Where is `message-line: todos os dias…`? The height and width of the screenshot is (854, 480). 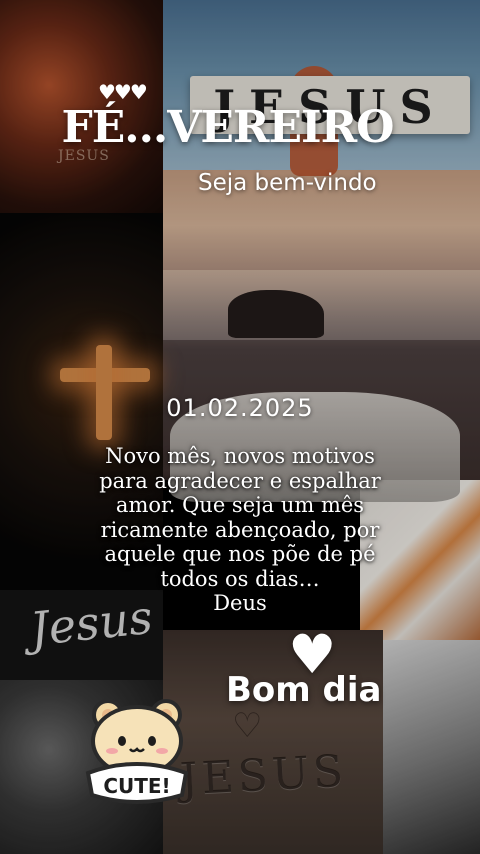 message-line: todos os dias… is located at coordinates (240, 578).